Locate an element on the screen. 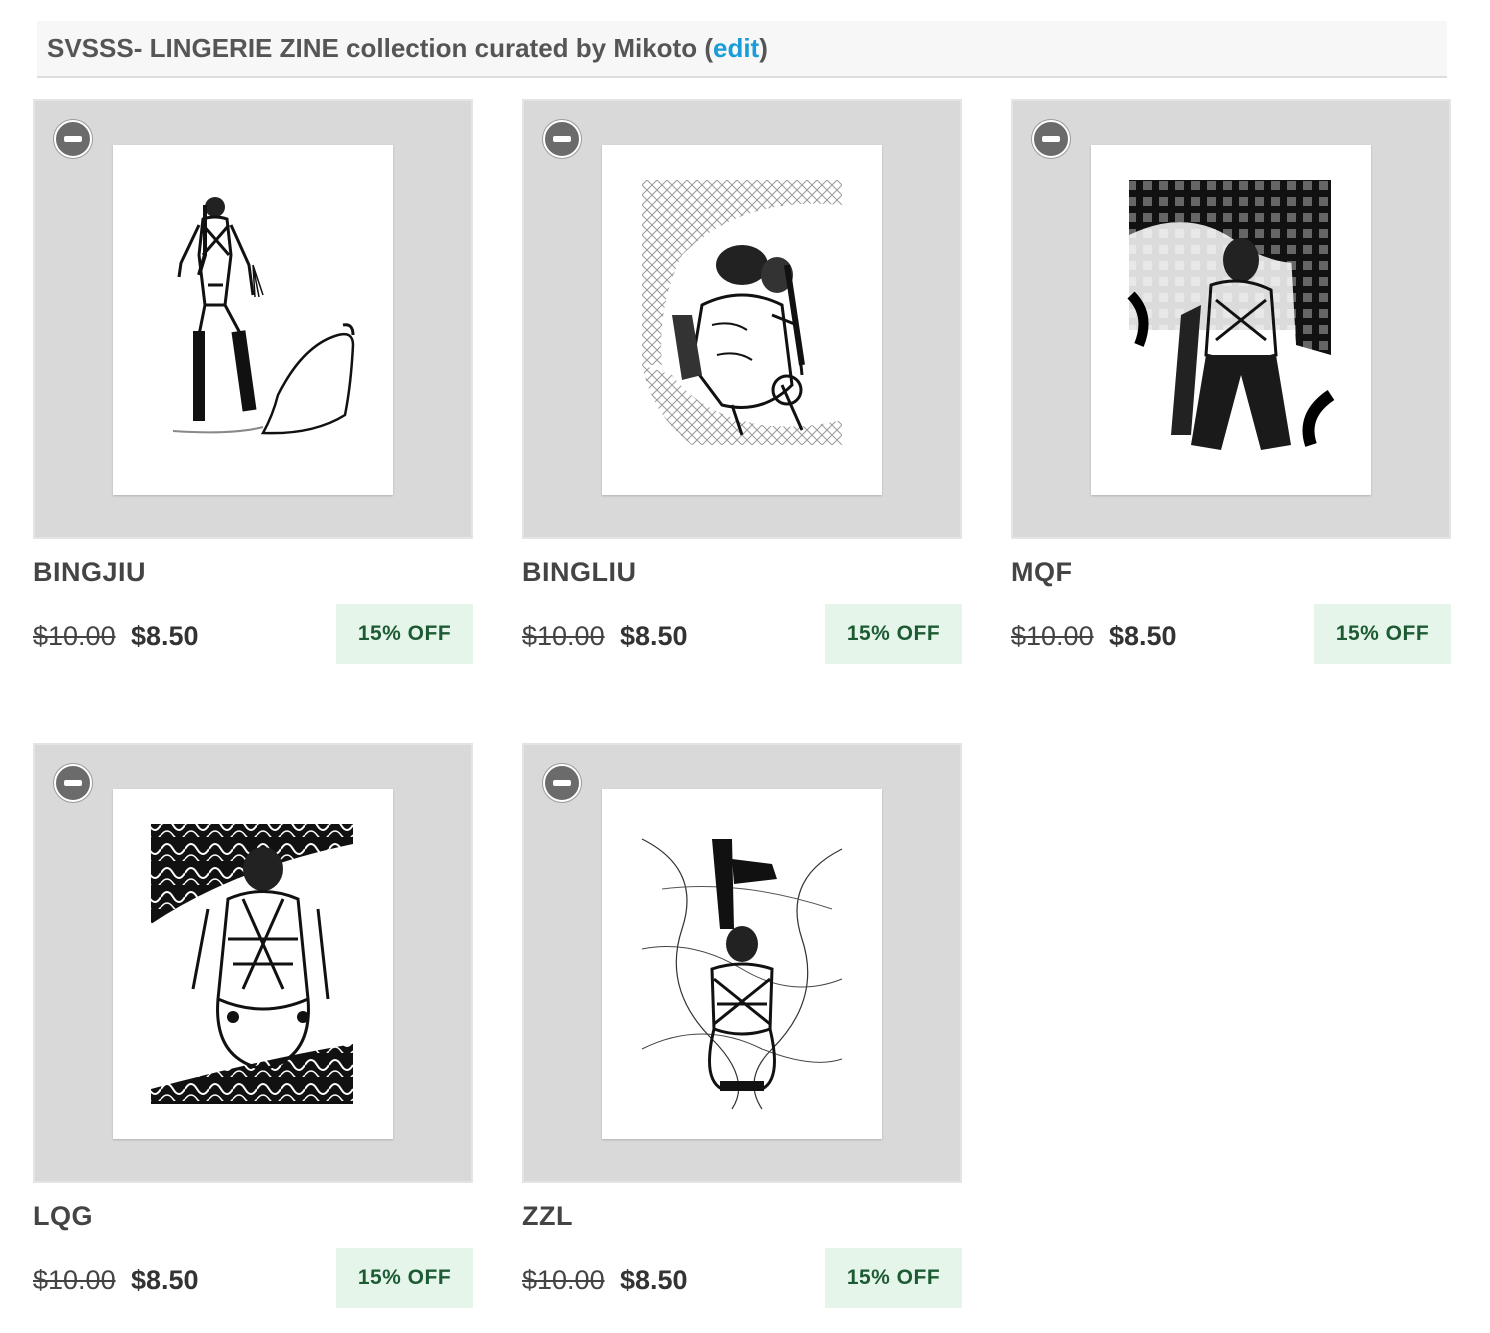  product-title: ZZL is located at coordinates (547, 1216).